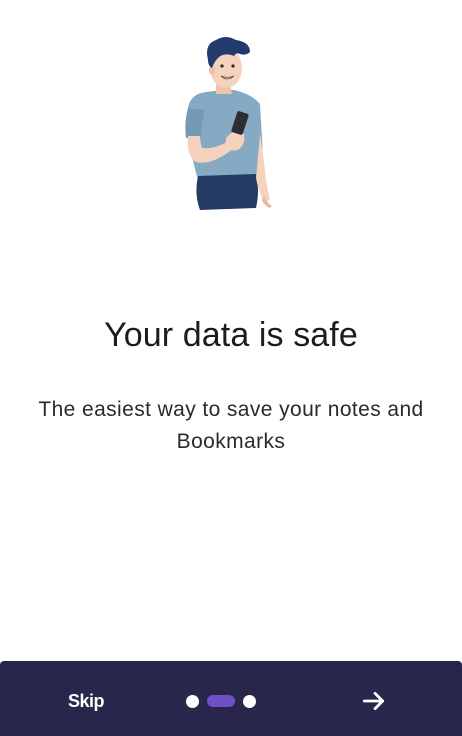 The image size is (462, 736). I want to click on onboarding-bottom-bar: Skip, so click(231, 698).